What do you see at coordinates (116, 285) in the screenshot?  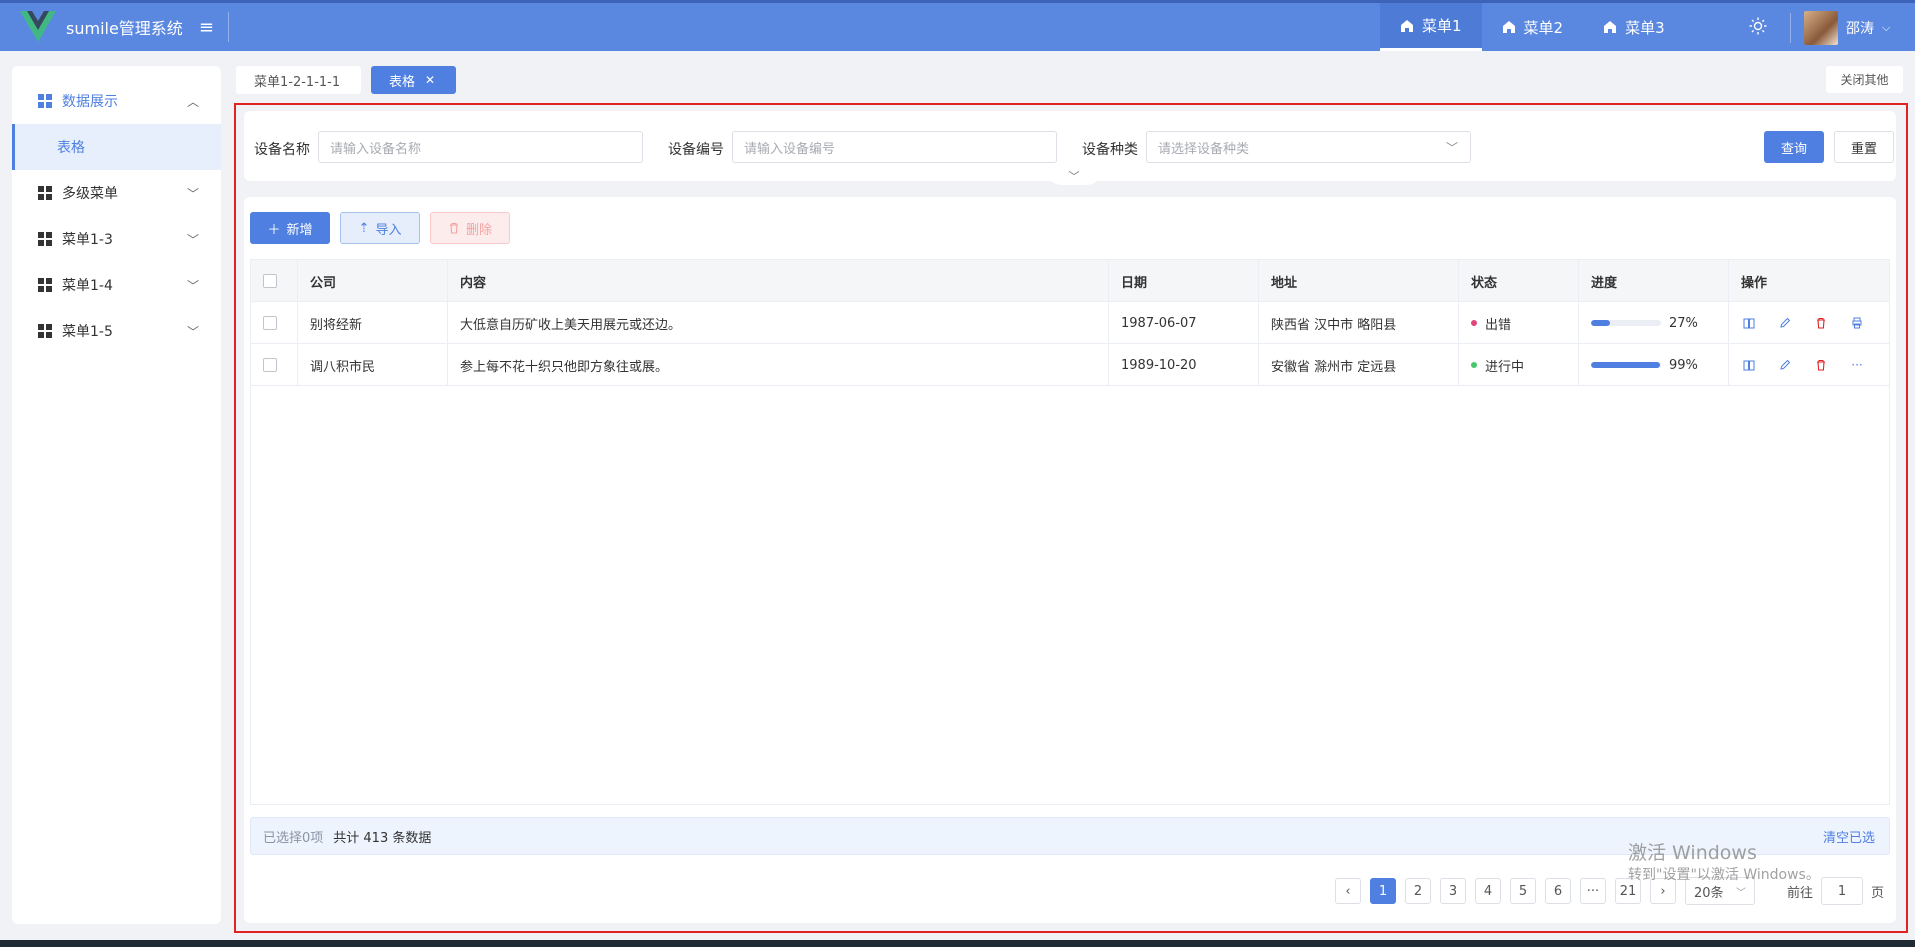 I see `sidebar-item-menu-1-4: 菜单1-4 ﹀` at bounding box center [116, 285].